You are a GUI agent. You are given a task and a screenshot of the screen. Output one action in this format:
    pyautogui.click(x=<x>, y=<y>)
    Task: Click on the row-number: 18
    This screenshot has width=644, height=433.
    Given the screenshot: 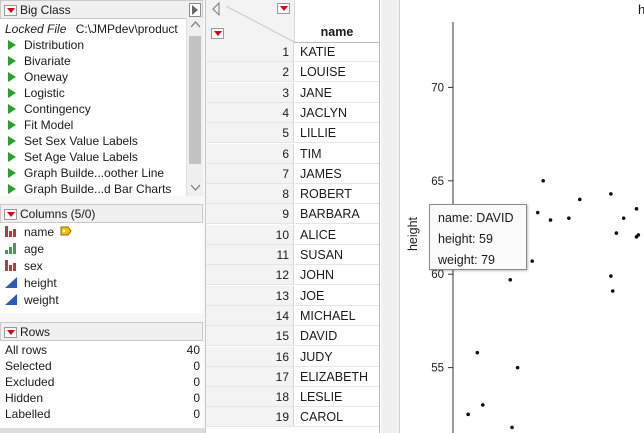 What is the action you would take?
    pyautogui.click(x=250, y=397)
    